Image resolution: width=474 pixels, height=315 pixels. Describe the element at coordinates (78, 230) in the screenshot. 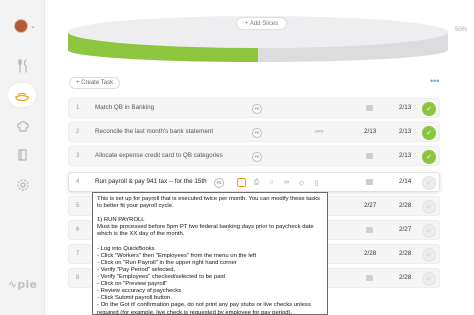

I see `task-number: 6` at that location.